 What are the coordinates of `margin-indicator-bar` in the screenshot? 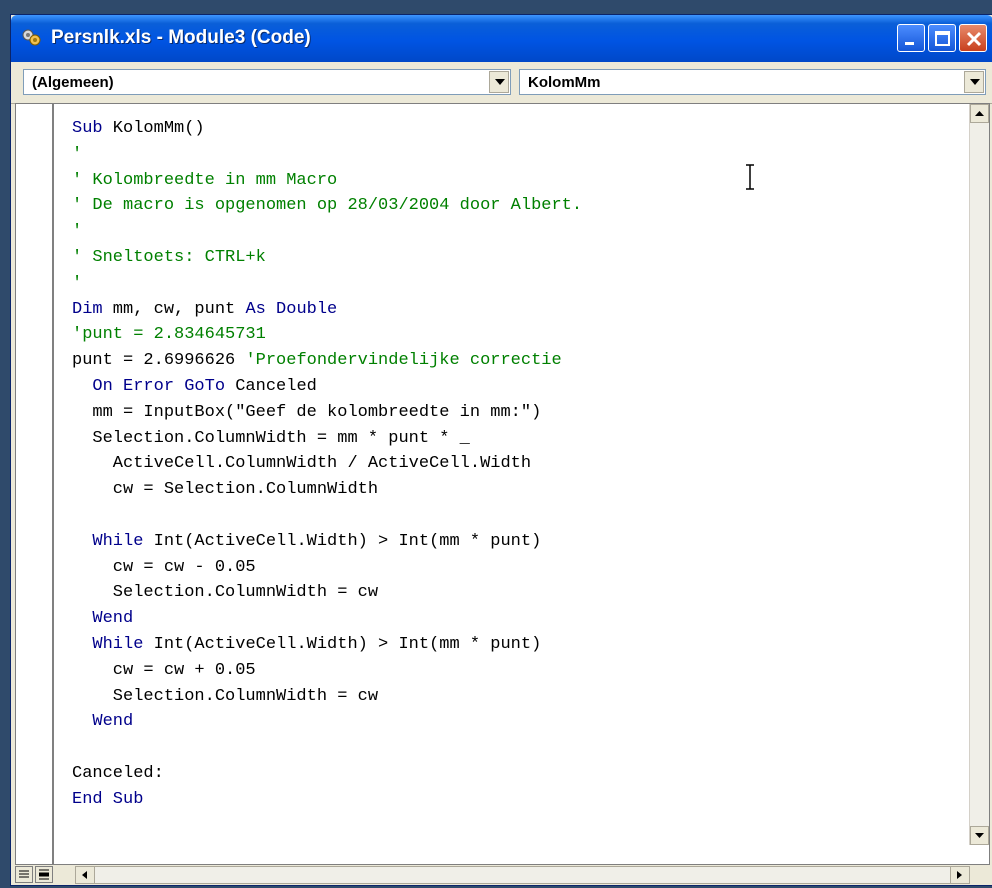 It's located at (53, 484).